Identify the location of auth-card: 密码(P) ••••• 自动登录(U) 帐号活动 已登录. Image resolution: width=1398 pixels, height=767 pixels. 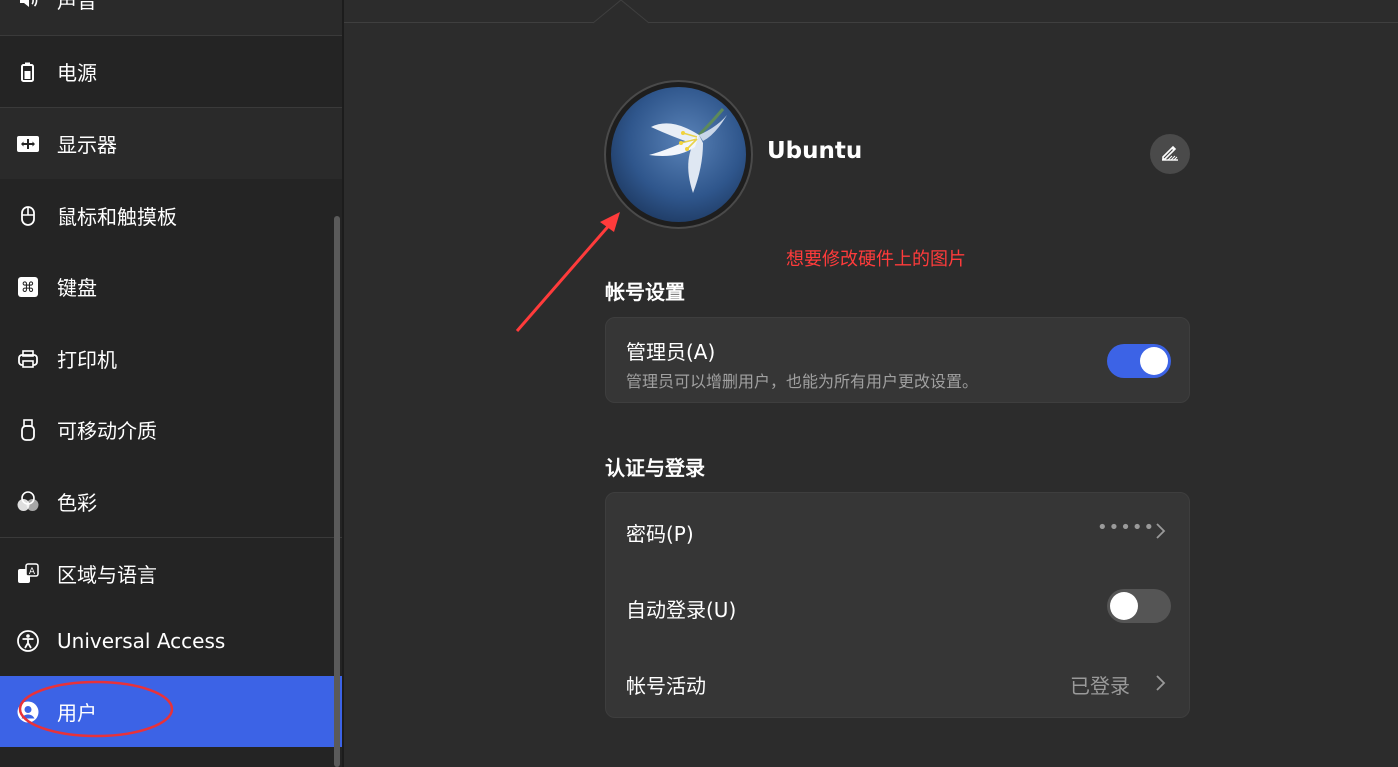
(897, 605).